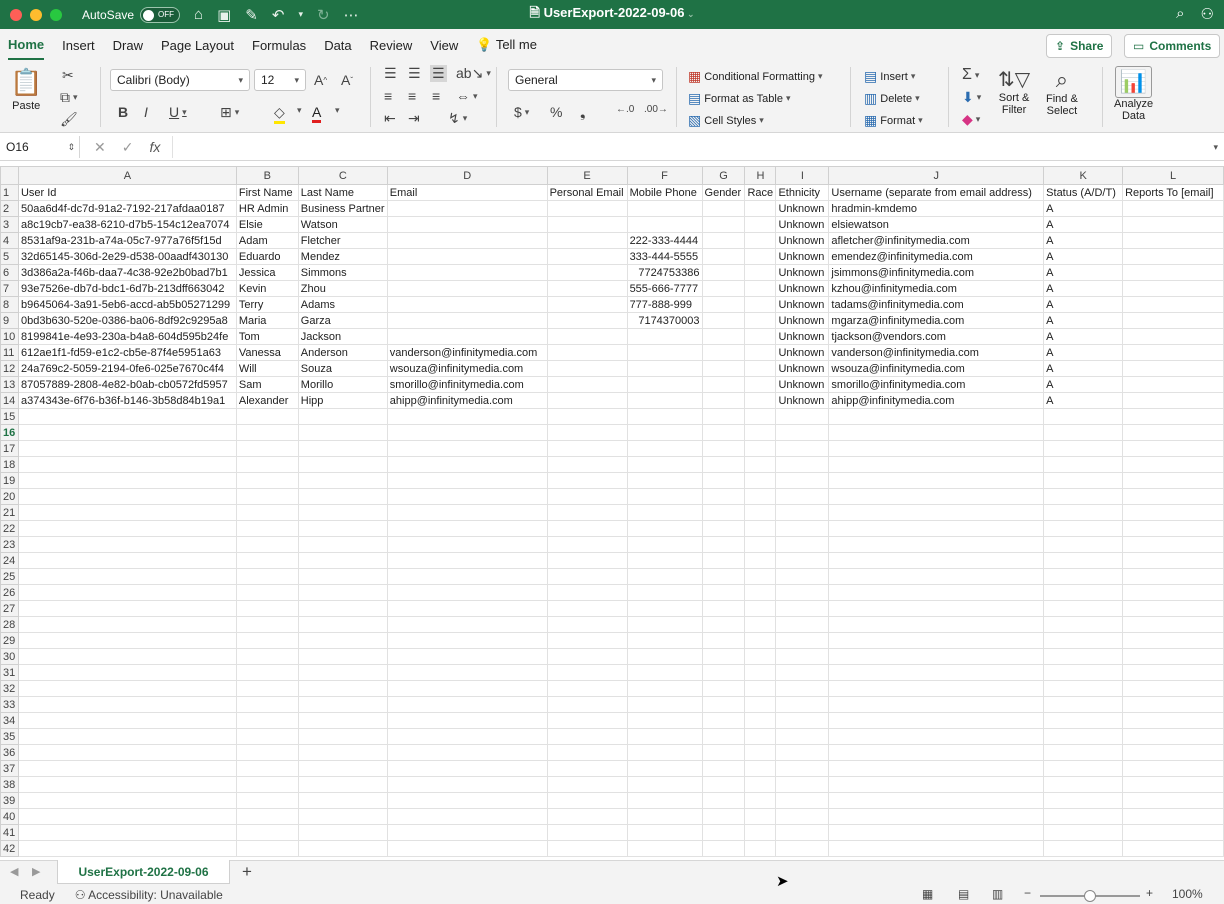  Describe the element at coordinates (9, 304) in the screenshot. I see `row-header: 8` at that location.